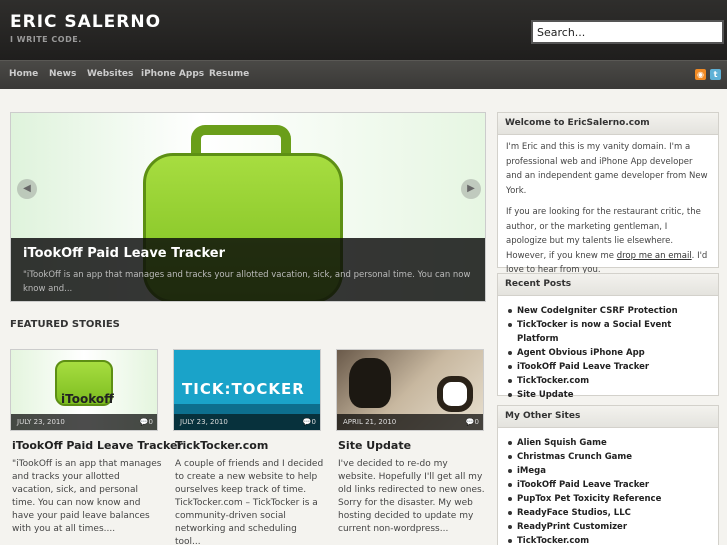 This screenshot has width=727, height=545. I want to click on recent-post-link: TickTocker.com, so click(608, 381).